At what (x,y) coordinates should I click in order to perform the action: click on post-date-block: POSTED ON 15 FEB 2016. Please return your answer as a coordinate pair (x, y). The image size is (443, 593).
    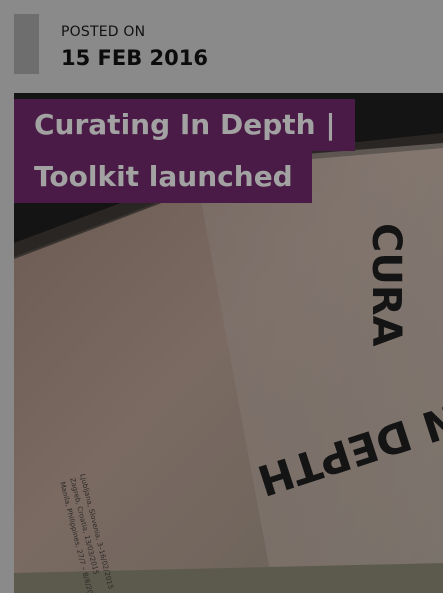
    Looking at the image, I should click on (224, 45).